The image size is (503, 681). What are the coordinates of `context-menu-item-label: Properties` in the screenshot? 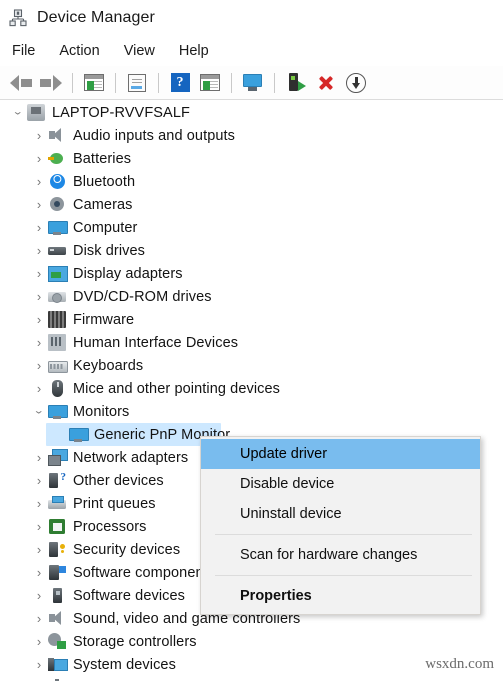 It's located at (276, 596).